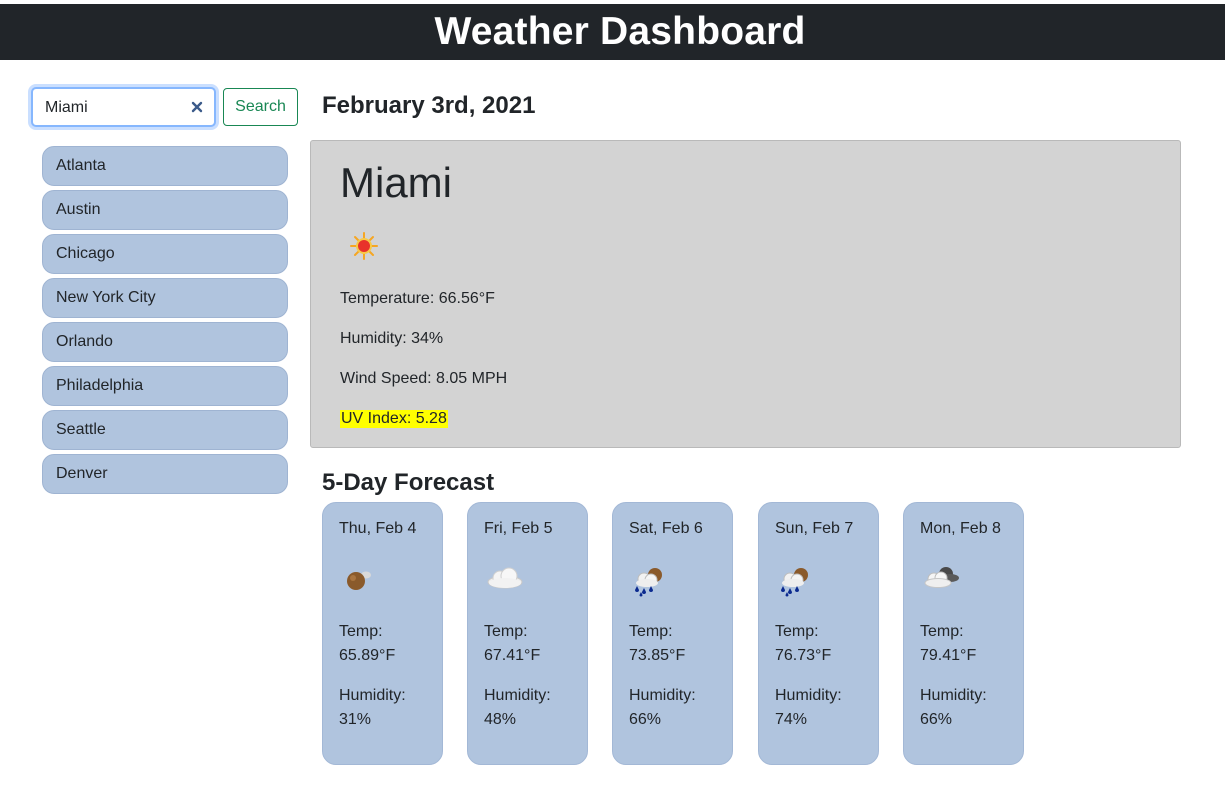 Image resolution: width=1225 pixels, height=799 pixels. Describe the element at coordinates (165, 298) in the screenshot. I see `history-item-new-york-city: New York City` at that location.